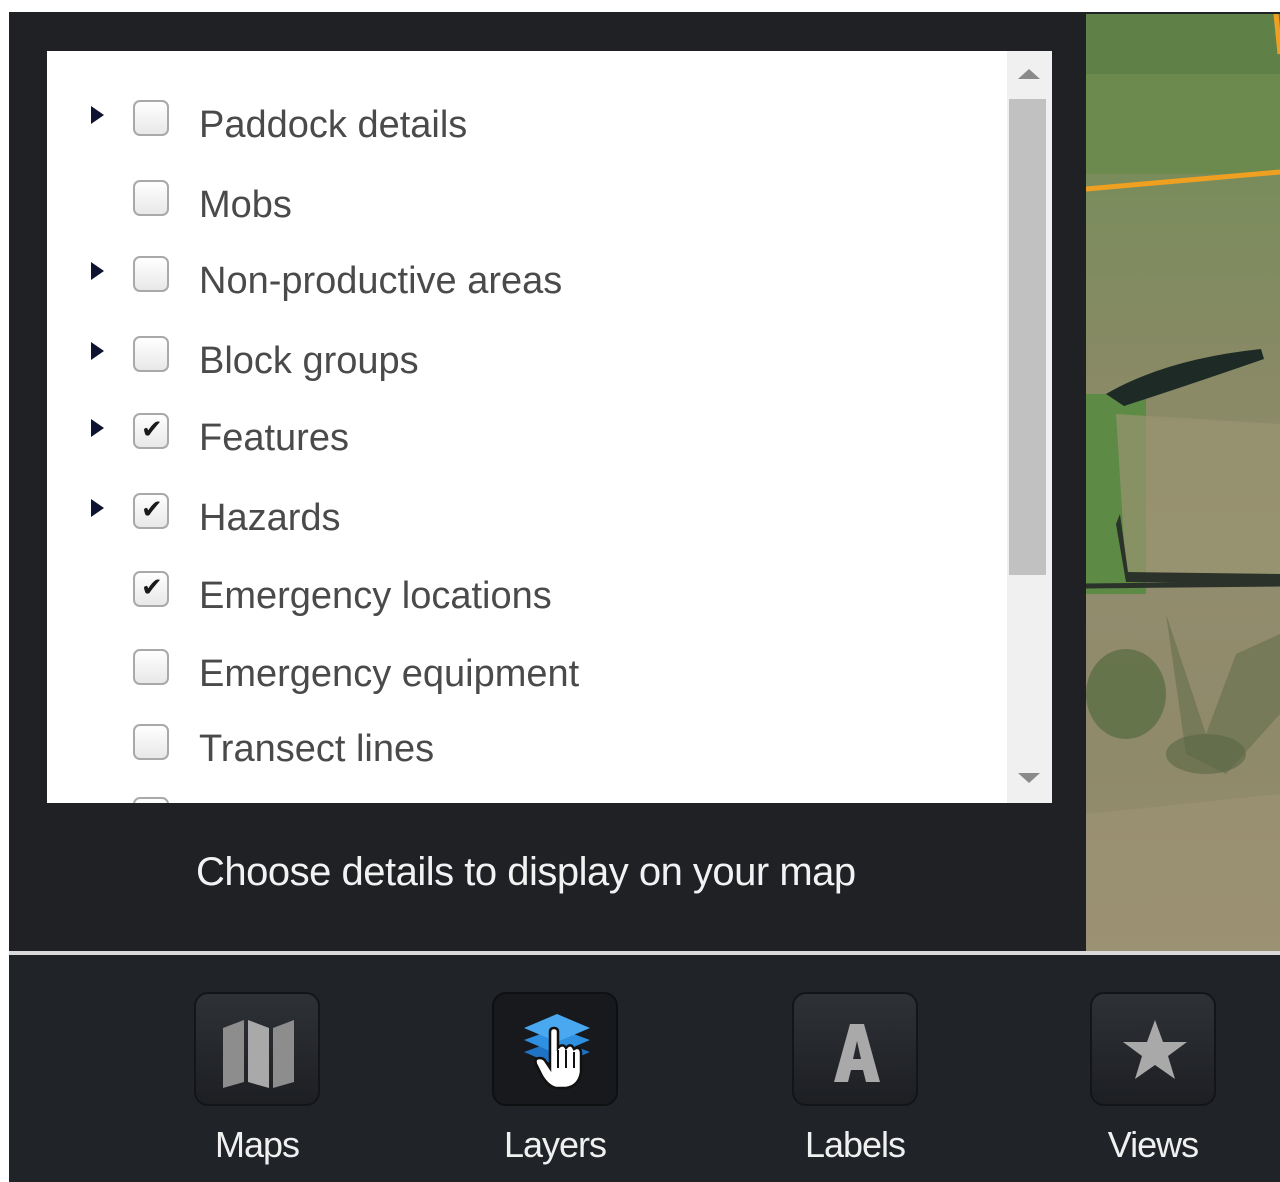 Image resolution: width=1280 pixels, height=1182 pixels. I want to click on map-imagery, so click(1183, 482).